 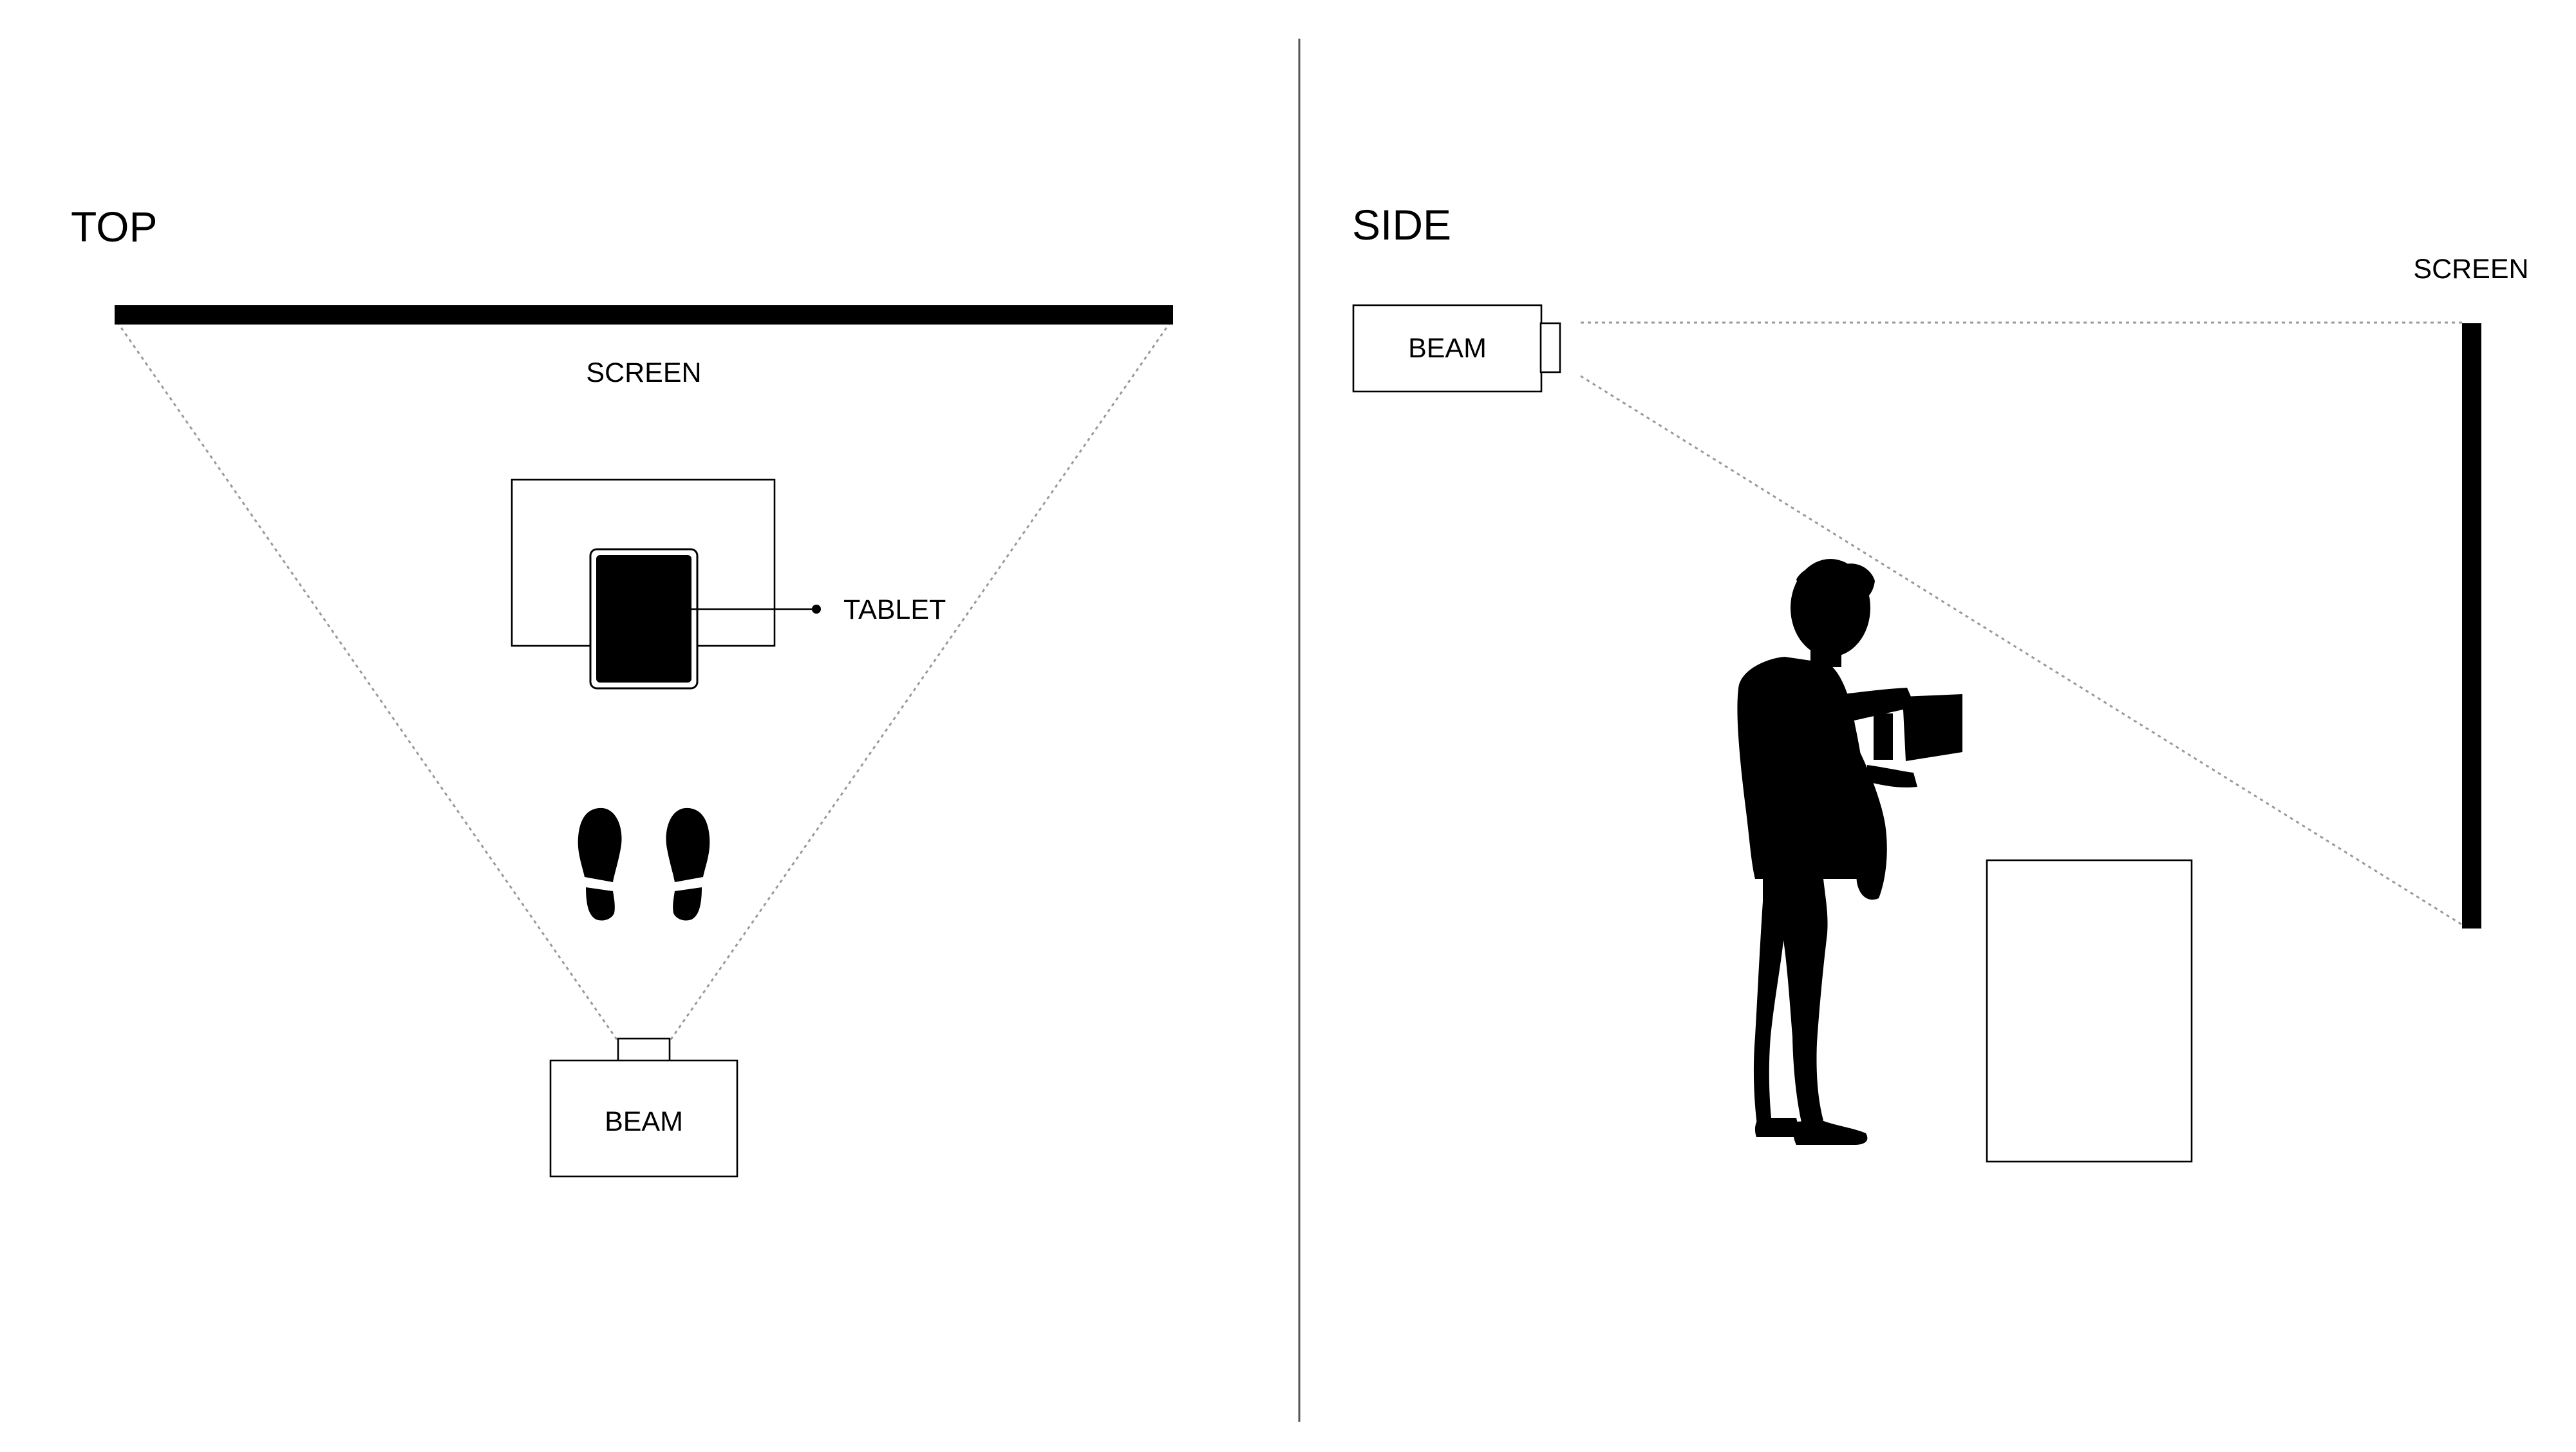 I want to click on top-projection-line-left, so click(x=368, y=682).